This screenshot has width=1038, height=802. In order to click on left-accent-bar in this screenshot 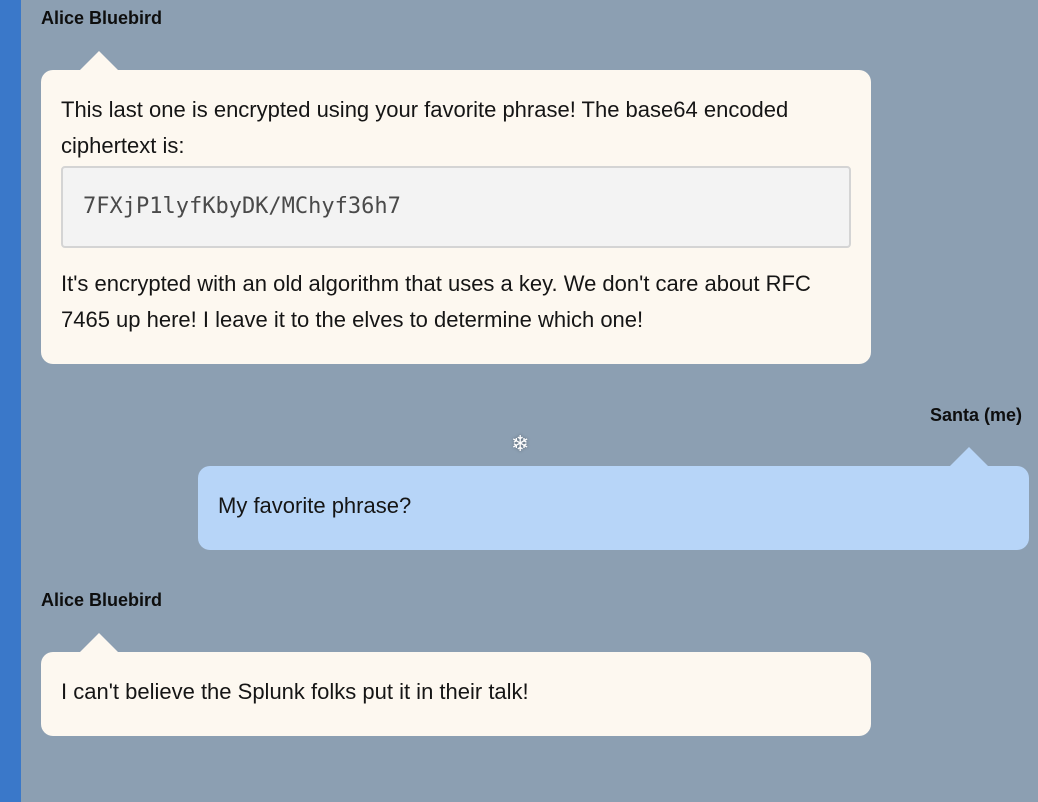, I will do `click(10, 401)`.